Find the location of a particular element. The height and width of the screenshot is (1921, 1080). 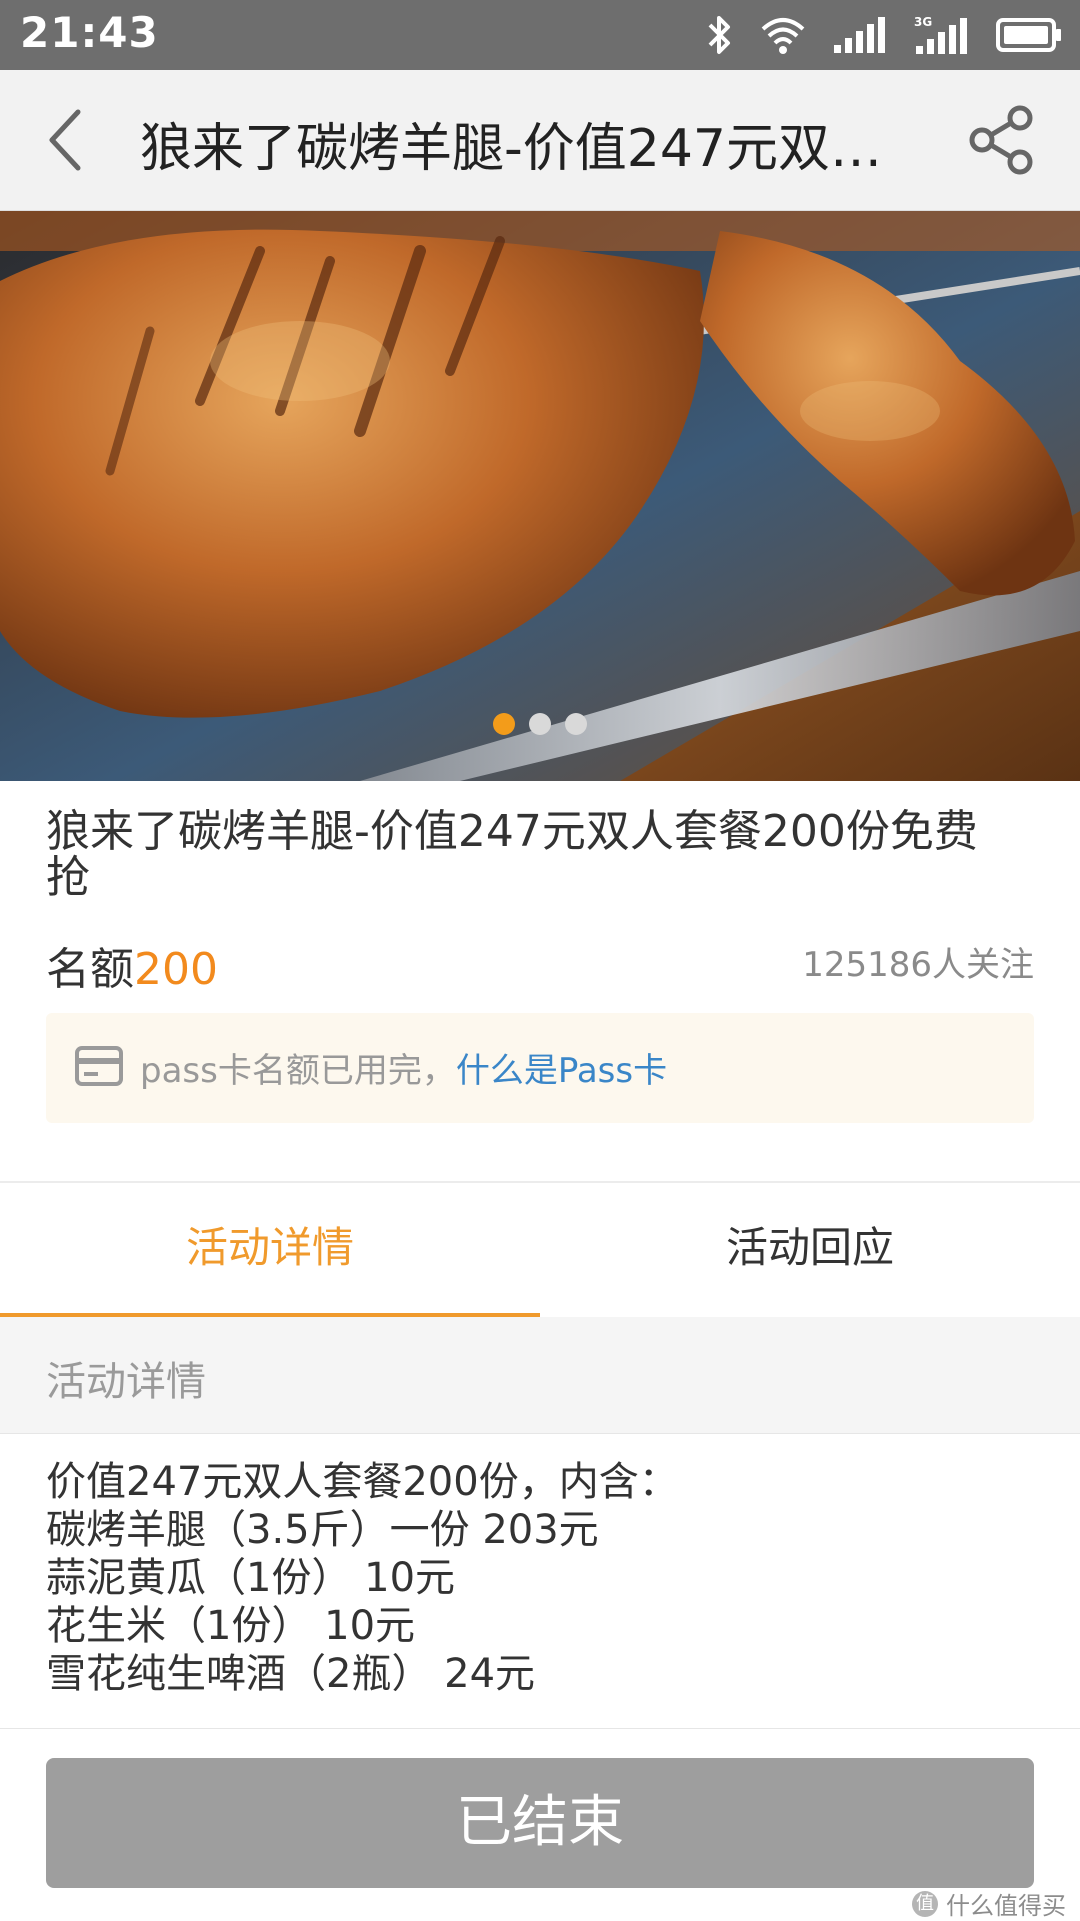

status-icons: 3G is located at coordinates (883, 35).